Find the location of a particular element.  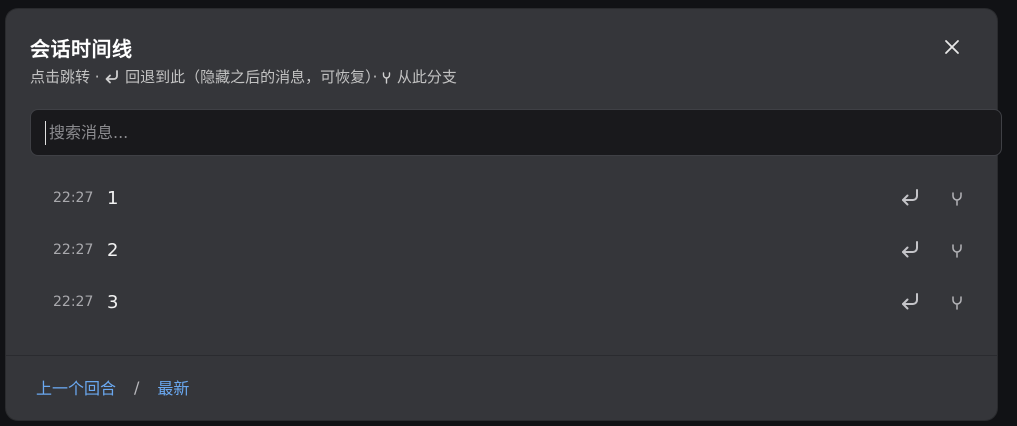

subtitle-revert-text: 回退到此（隐藏之后的消息，可恢复）· is located at coordinates (251, 77).